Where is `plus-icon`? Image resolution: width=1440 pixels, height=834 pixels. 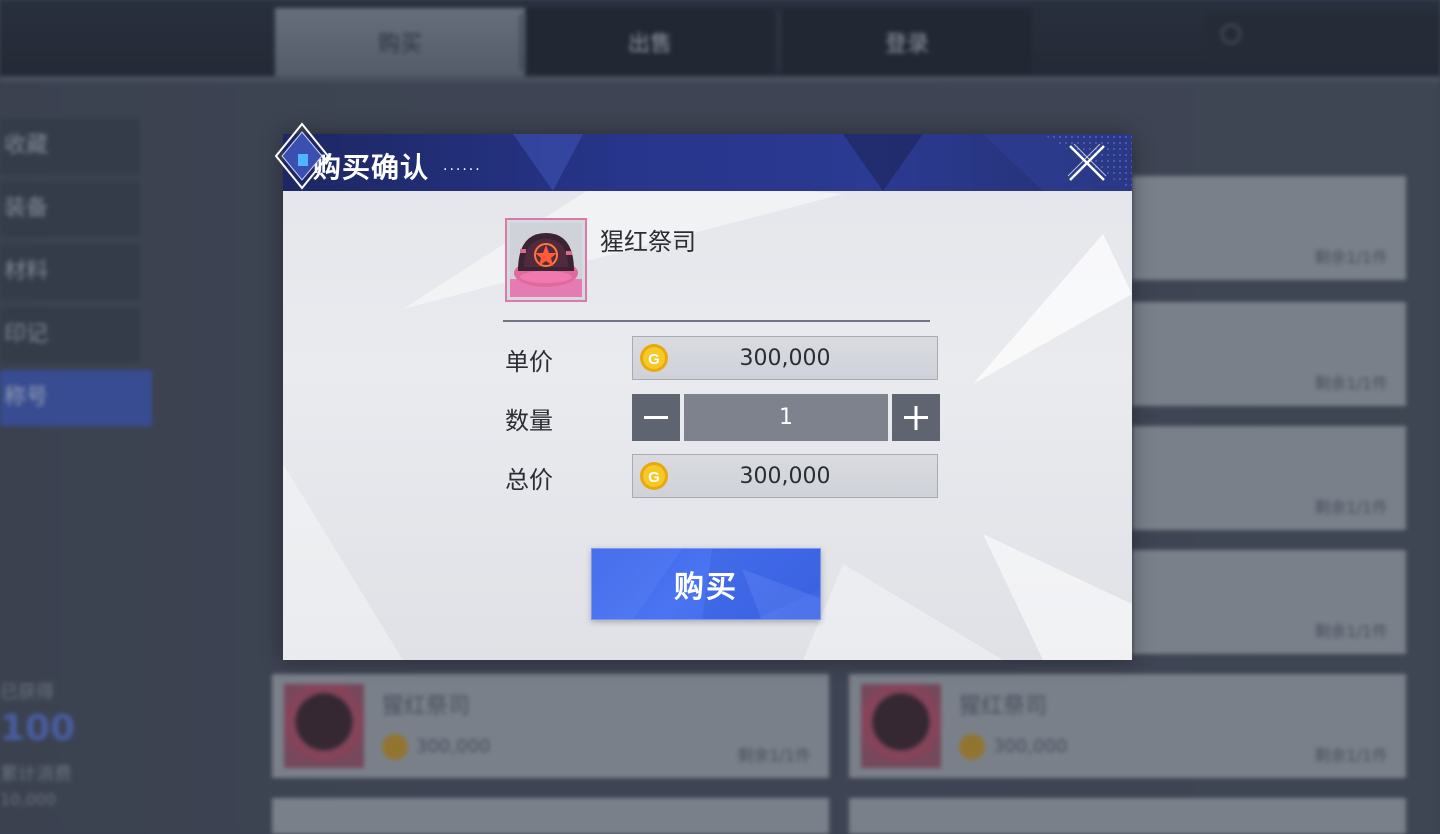
plus-icon is located at coordinates (916, 417).